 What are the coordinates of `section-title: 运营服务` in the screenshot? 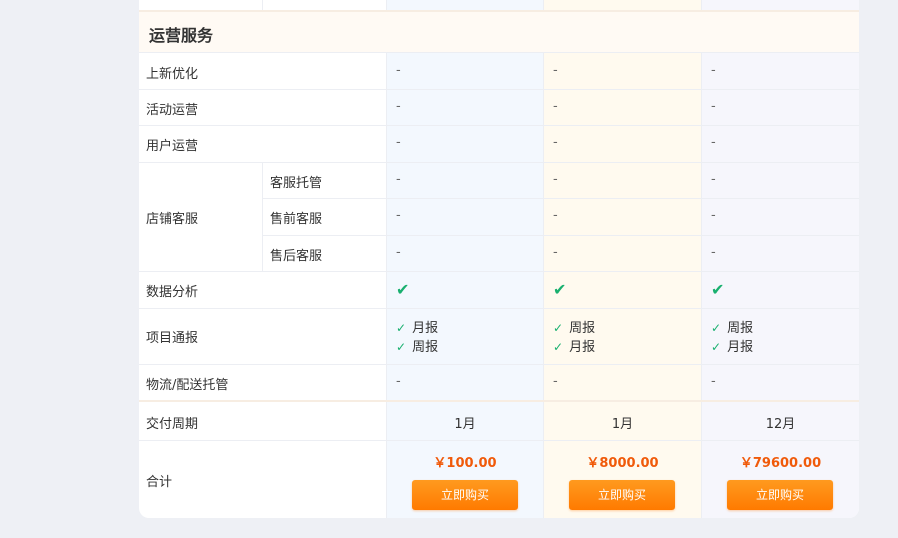 It's located at (181, 35).